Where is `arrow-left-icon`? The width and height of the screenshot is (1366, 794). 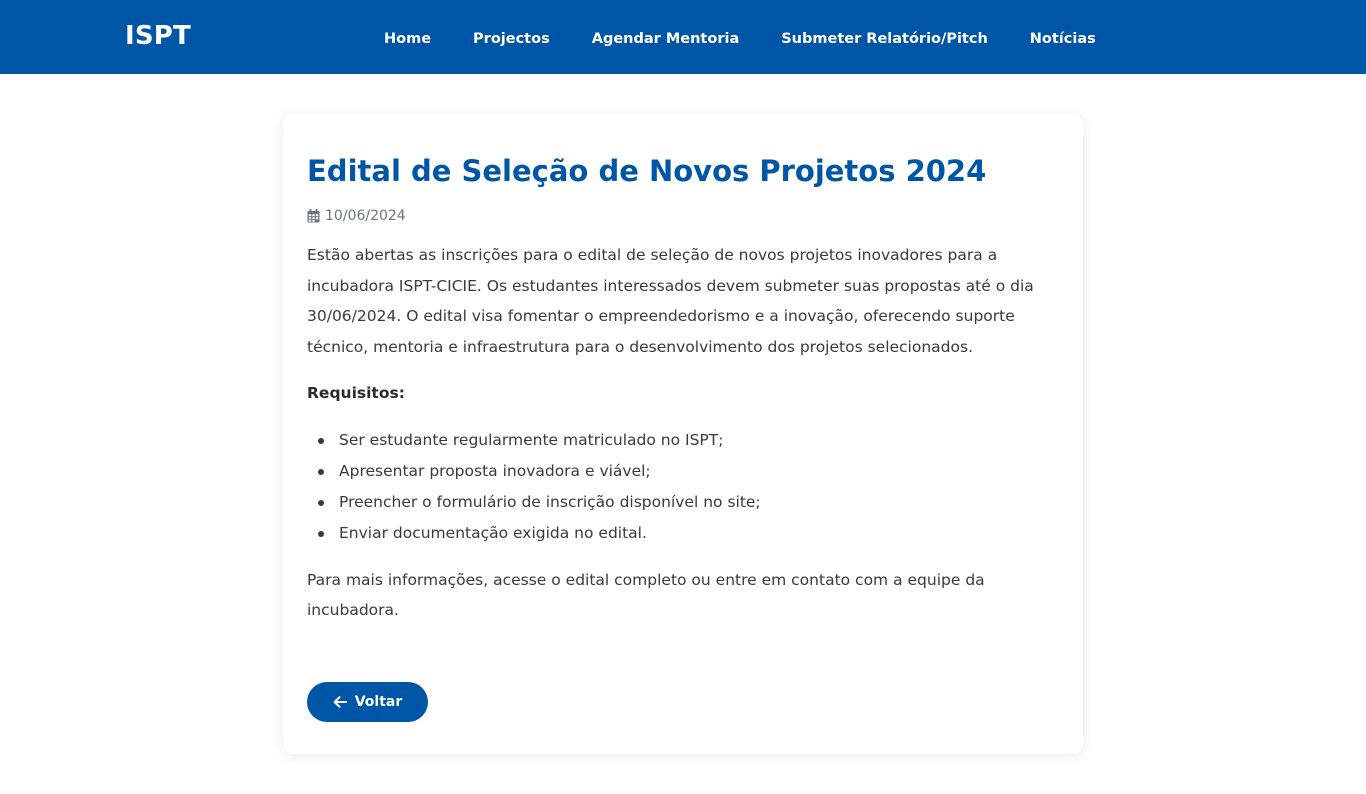 arrow-left-icon is located at coordinates (340, 702).